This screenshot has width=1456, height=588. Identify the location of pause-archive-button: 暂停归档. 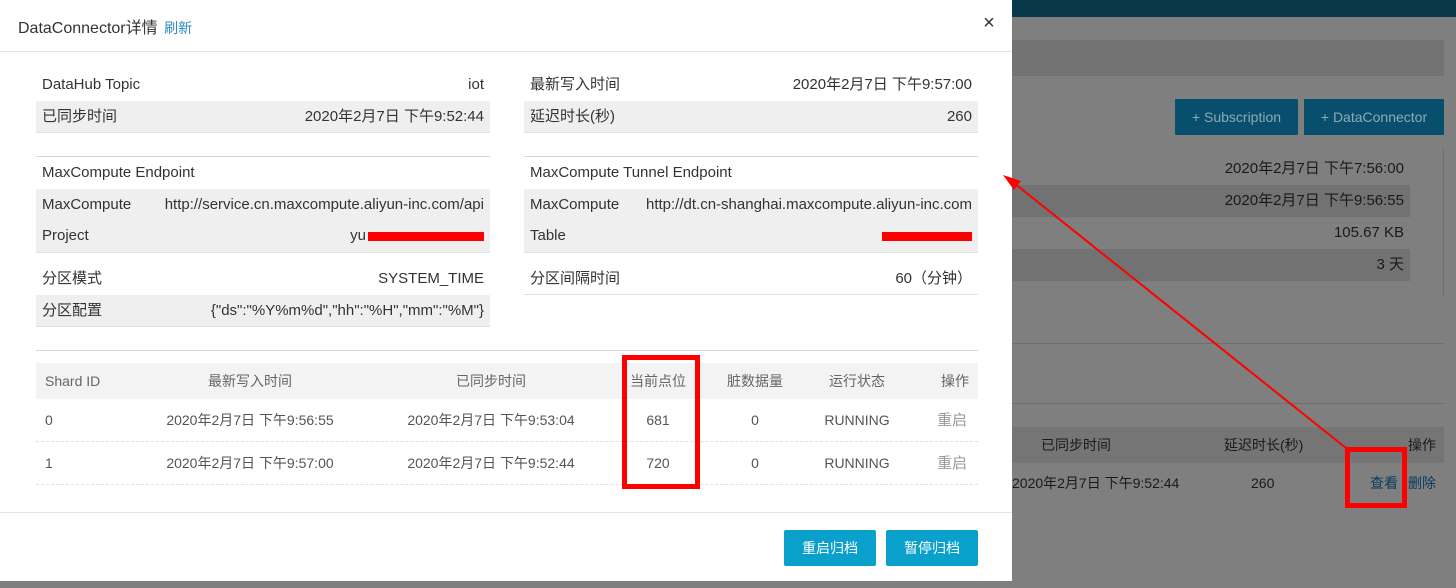
(932, 548).